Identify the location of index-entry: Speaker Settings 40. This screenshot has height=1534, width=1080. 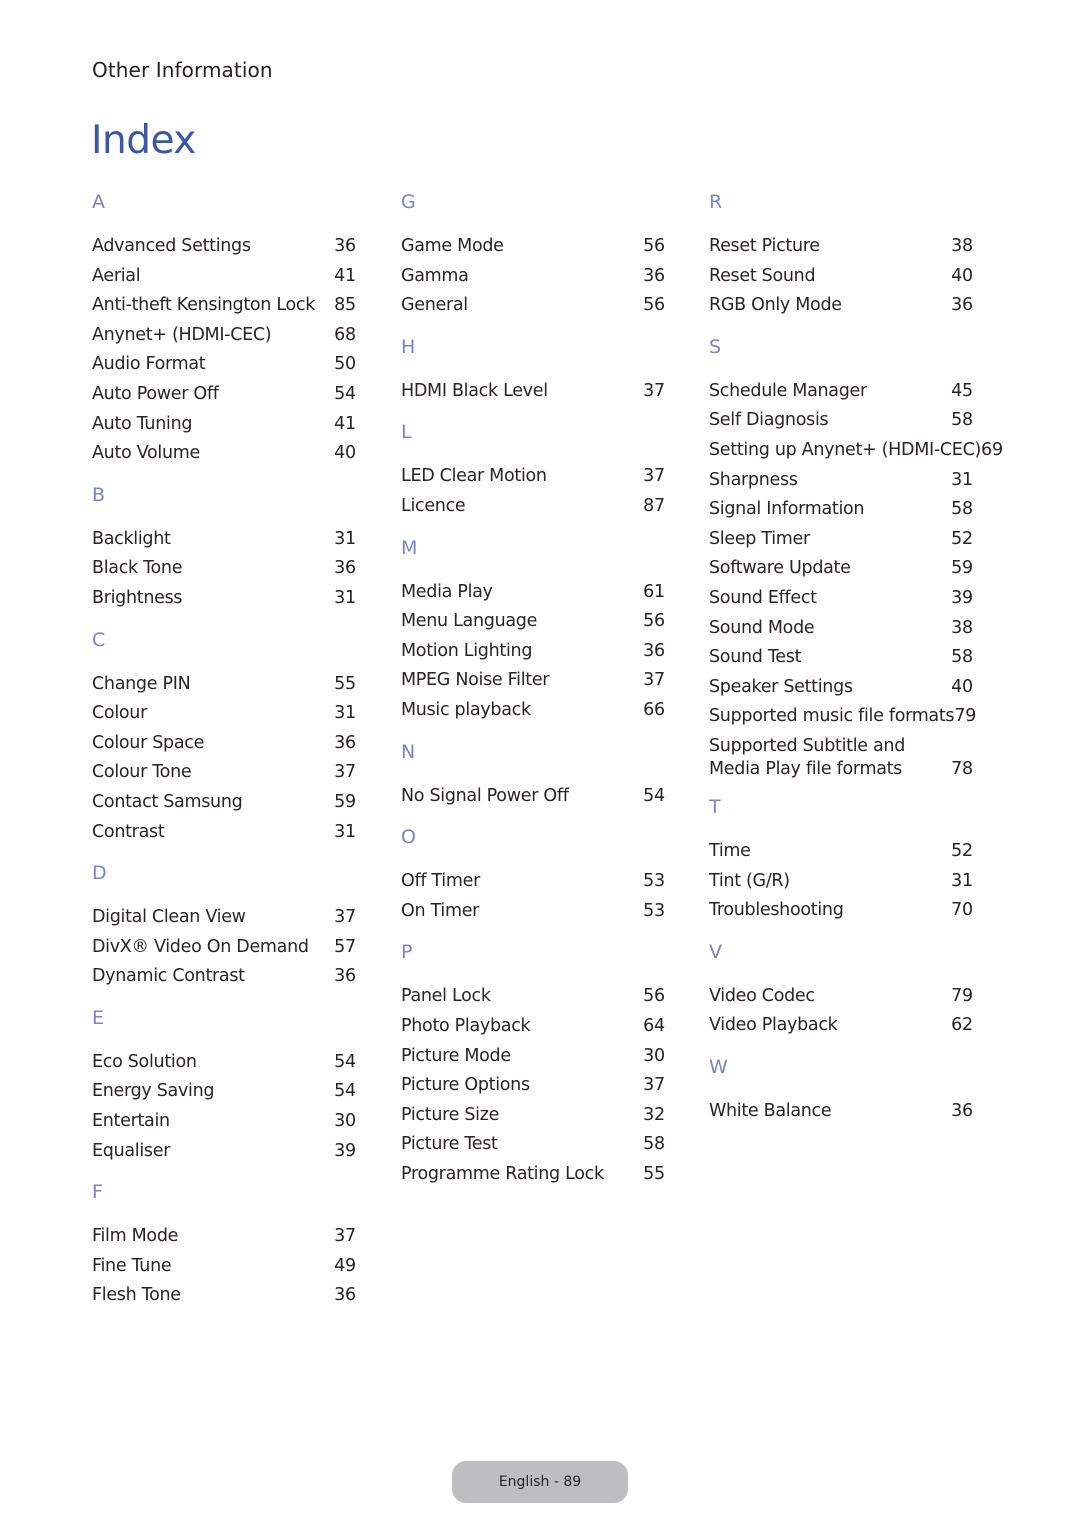
(841, 688).